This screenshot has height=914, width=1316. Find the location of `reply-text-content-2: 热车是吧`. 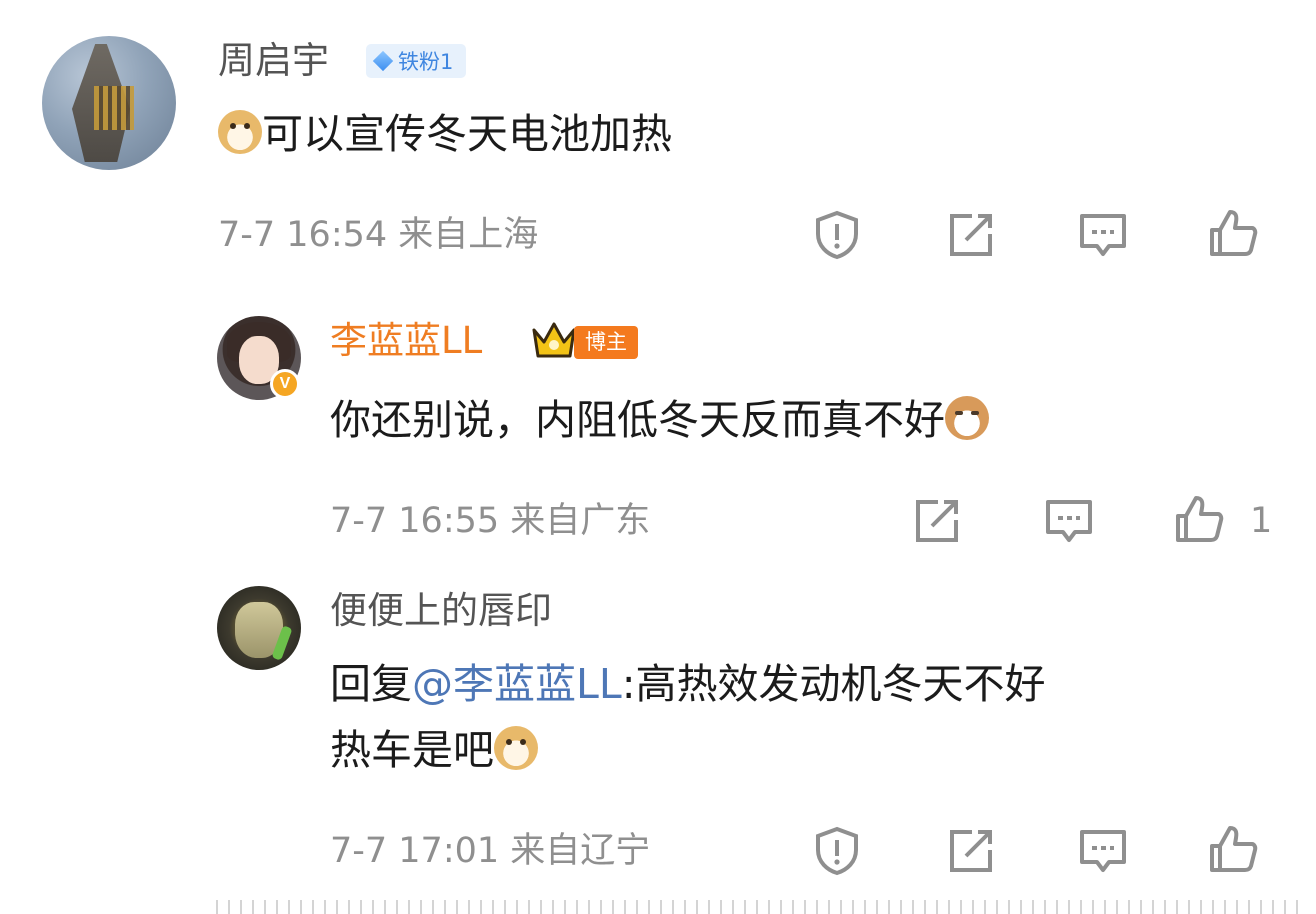

reply-text-content-2: 热车是吧 is located at coordinates (412, 750).